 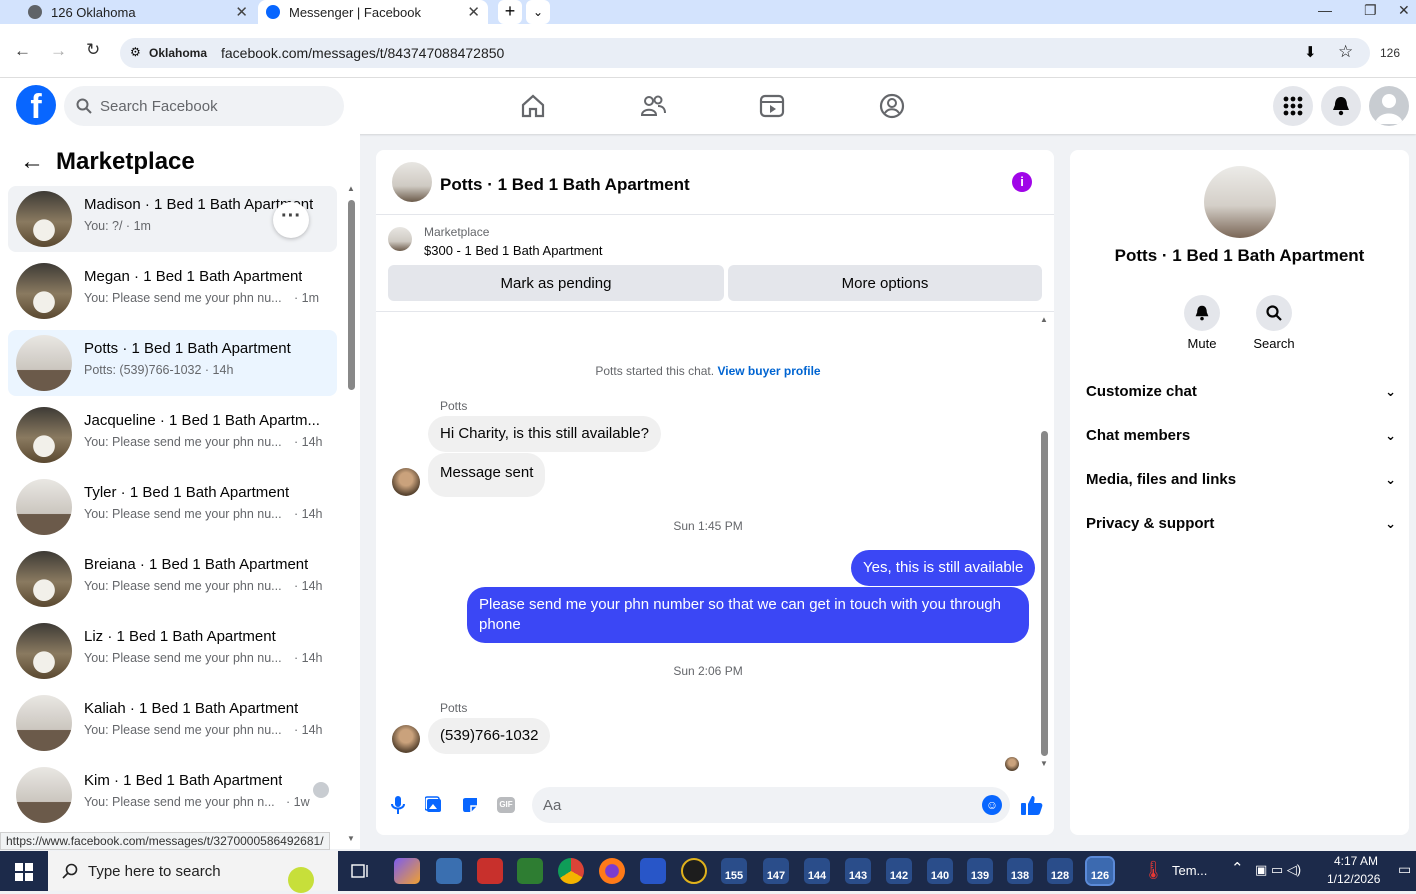 I want to click on menu-grid-button, so click(x=1293, y=106).